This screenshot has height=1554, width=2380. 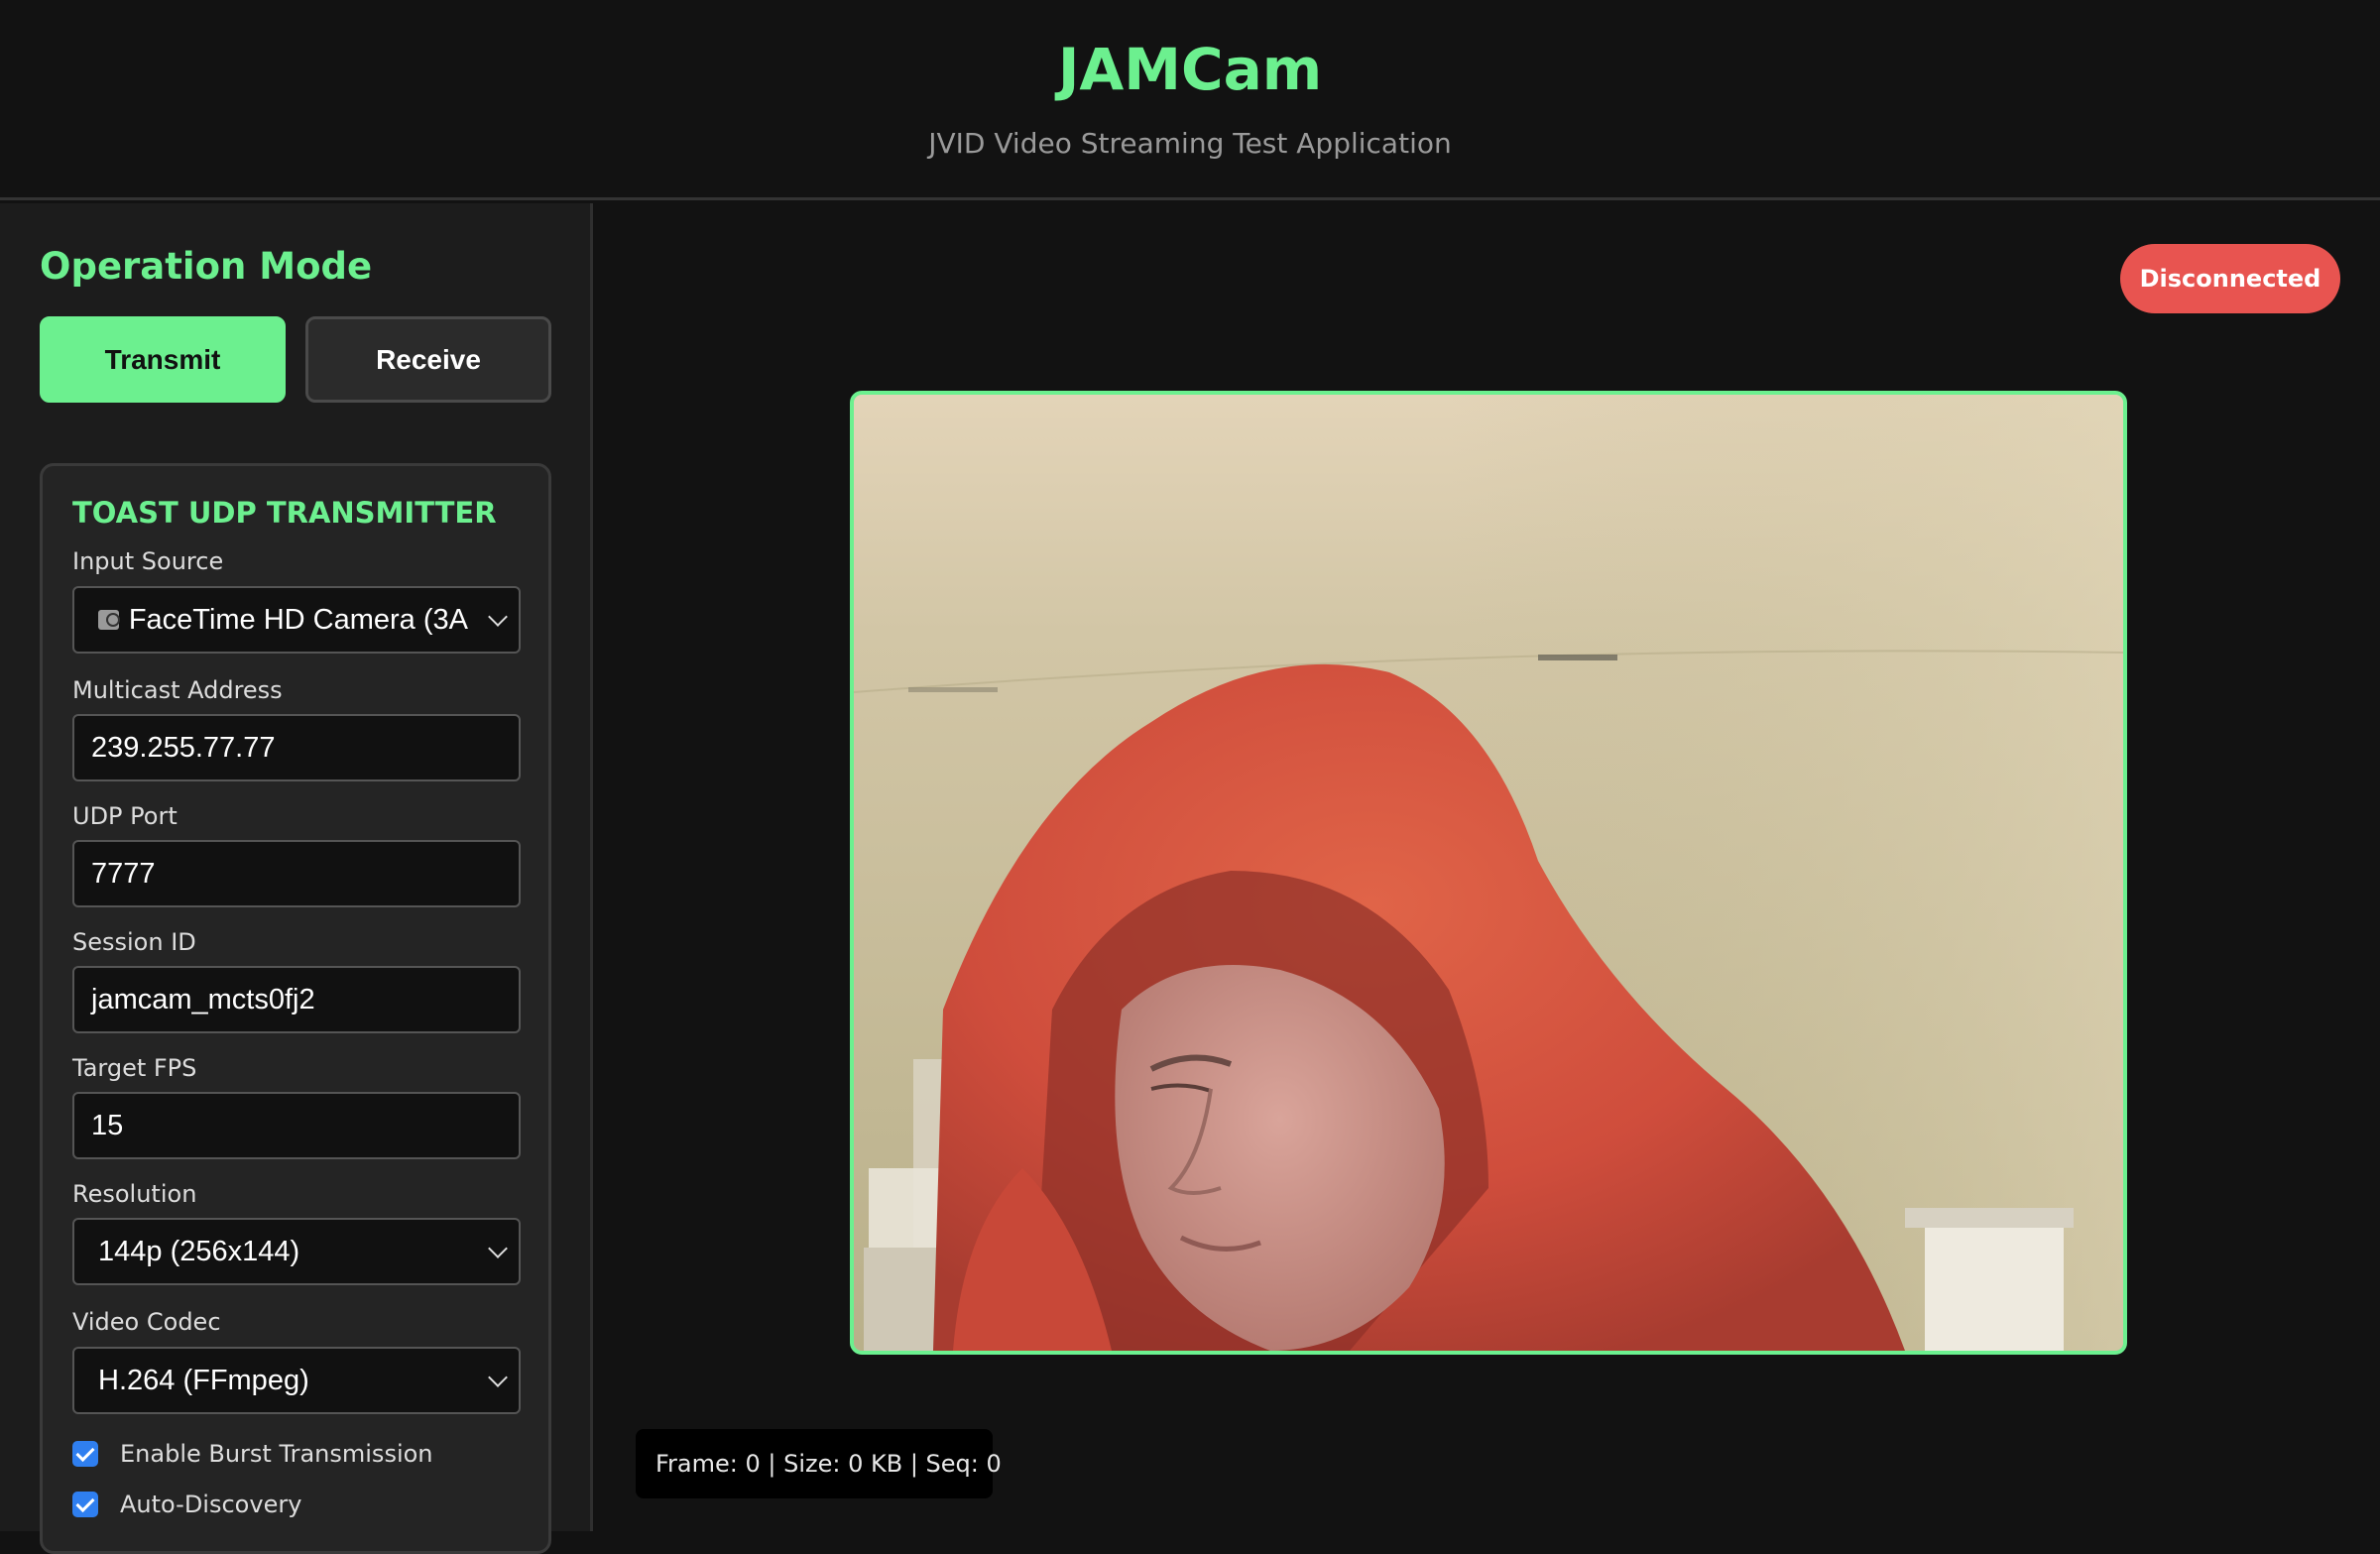 What do you see at coordinates (2230, 278) in the screenshot?
I see `connection-status-badge: Disconnected` at bounding box center [2230, 278].